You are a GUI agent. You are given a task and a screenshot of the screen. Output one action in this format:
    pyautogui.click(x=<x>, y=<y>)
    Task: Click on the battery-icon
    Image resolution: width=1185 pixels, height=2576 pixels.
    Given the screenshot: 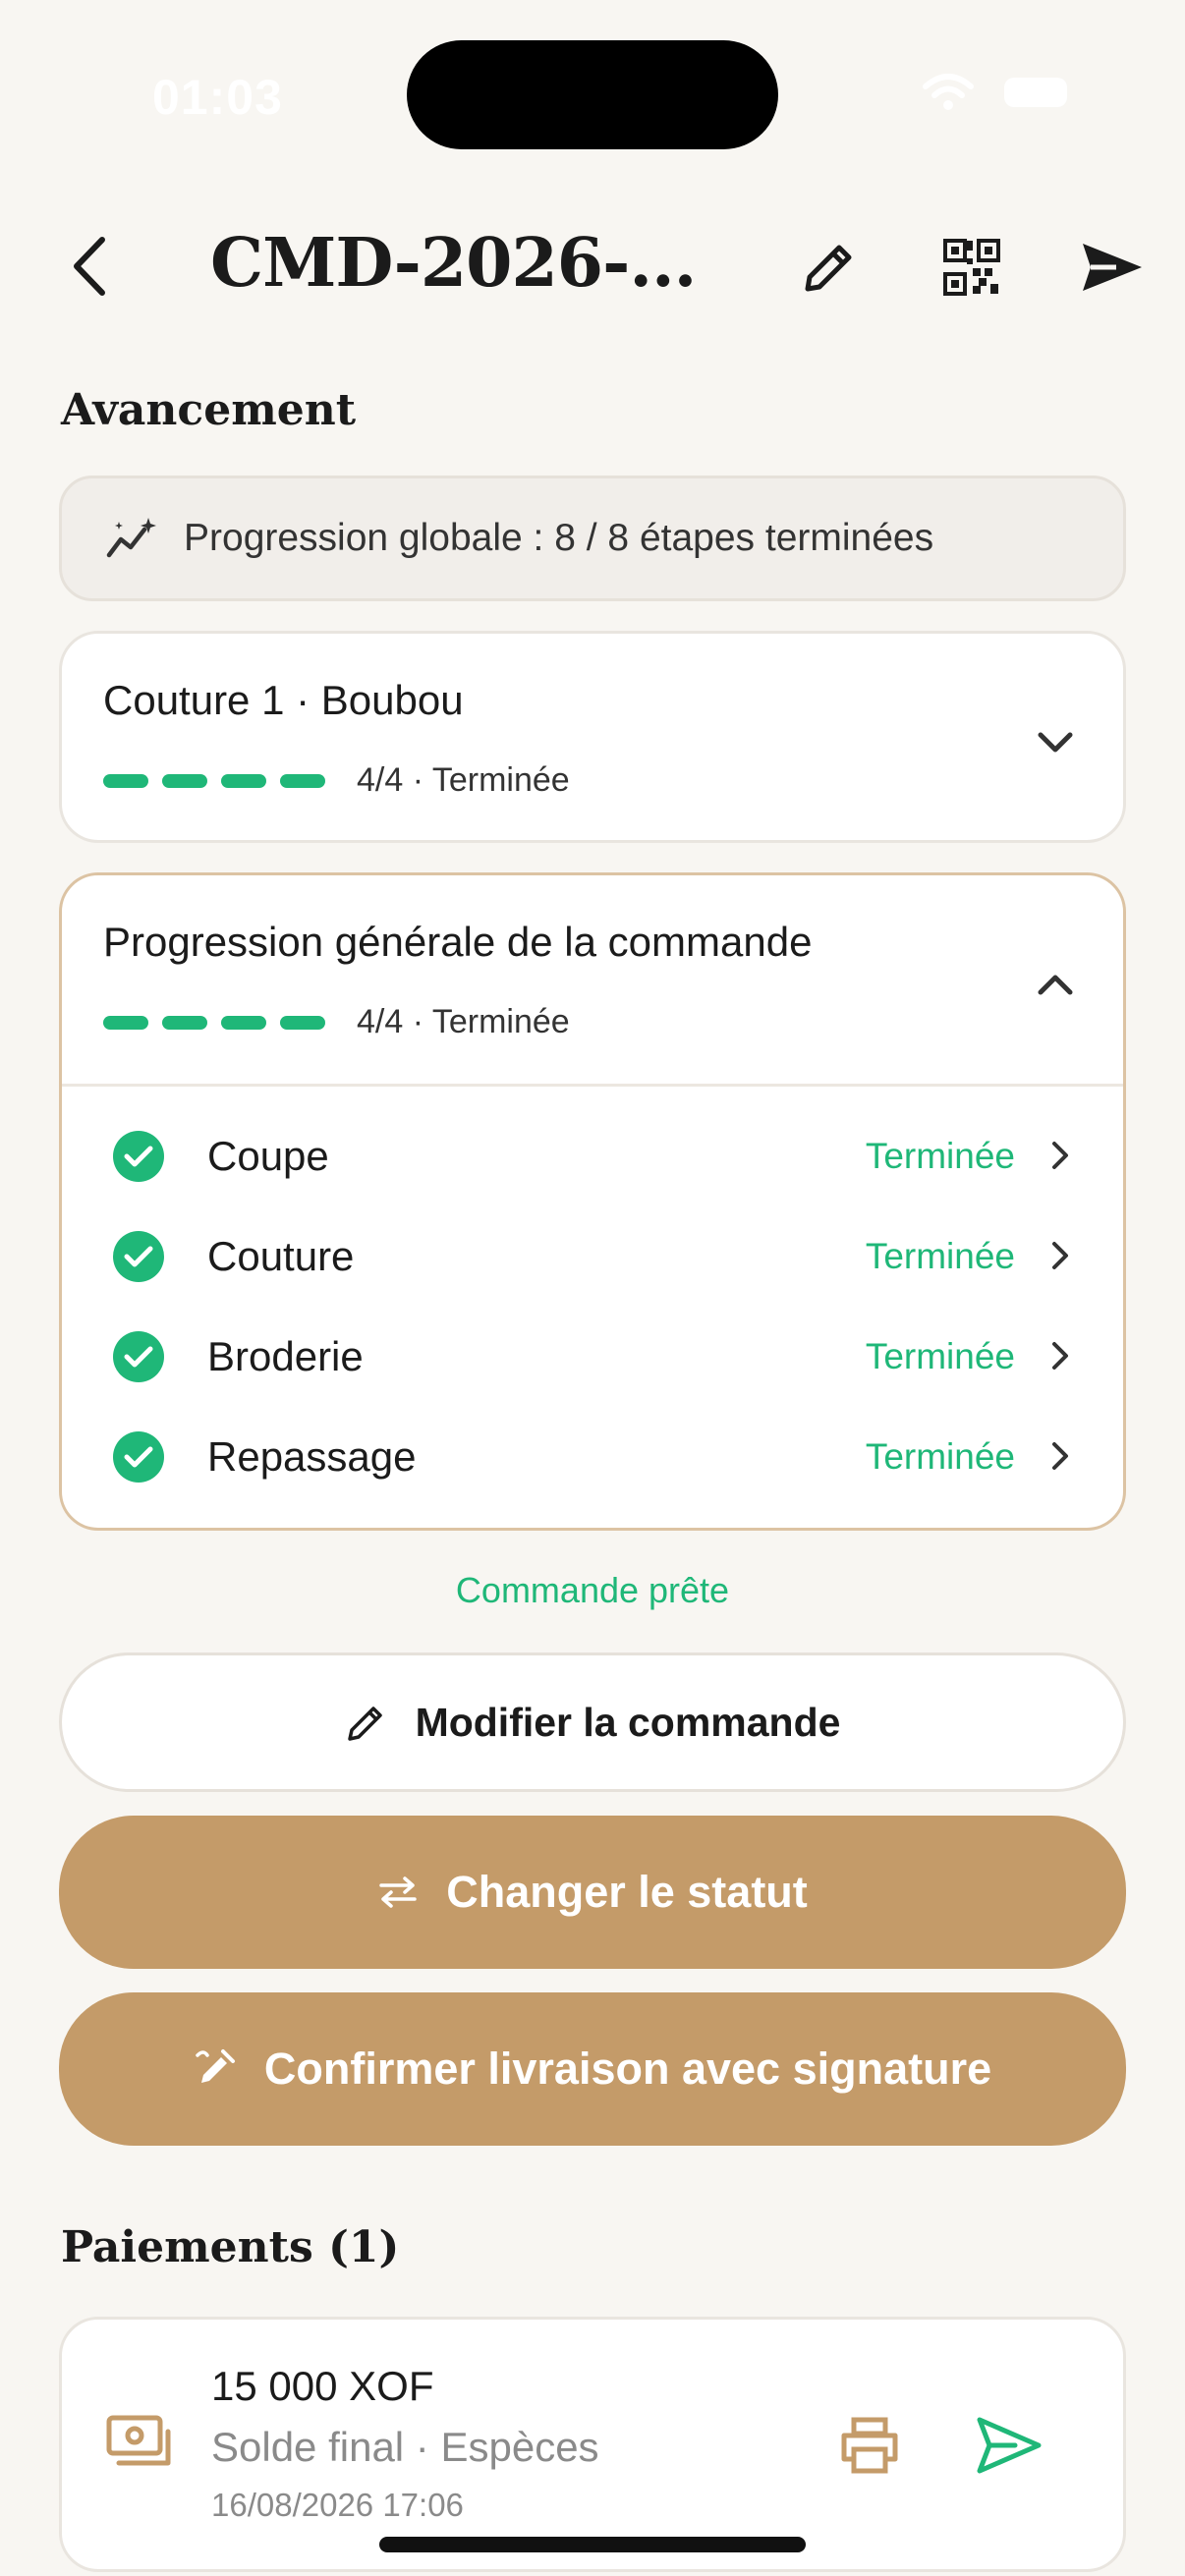 What is the action you would take?
    pyautogui.click(x=1035, y=92)
    